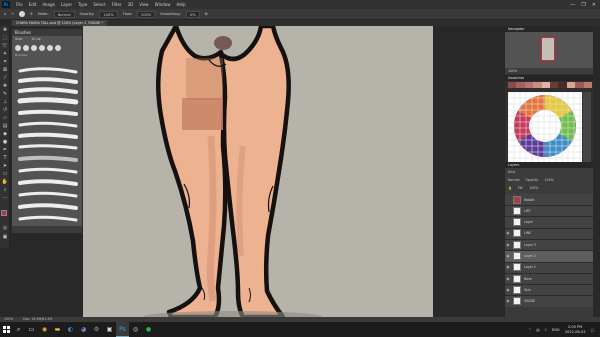  Describe the element at coordinates (5, 150) in the screenshot. I see `pen-tool-icon: ✒` at that location.